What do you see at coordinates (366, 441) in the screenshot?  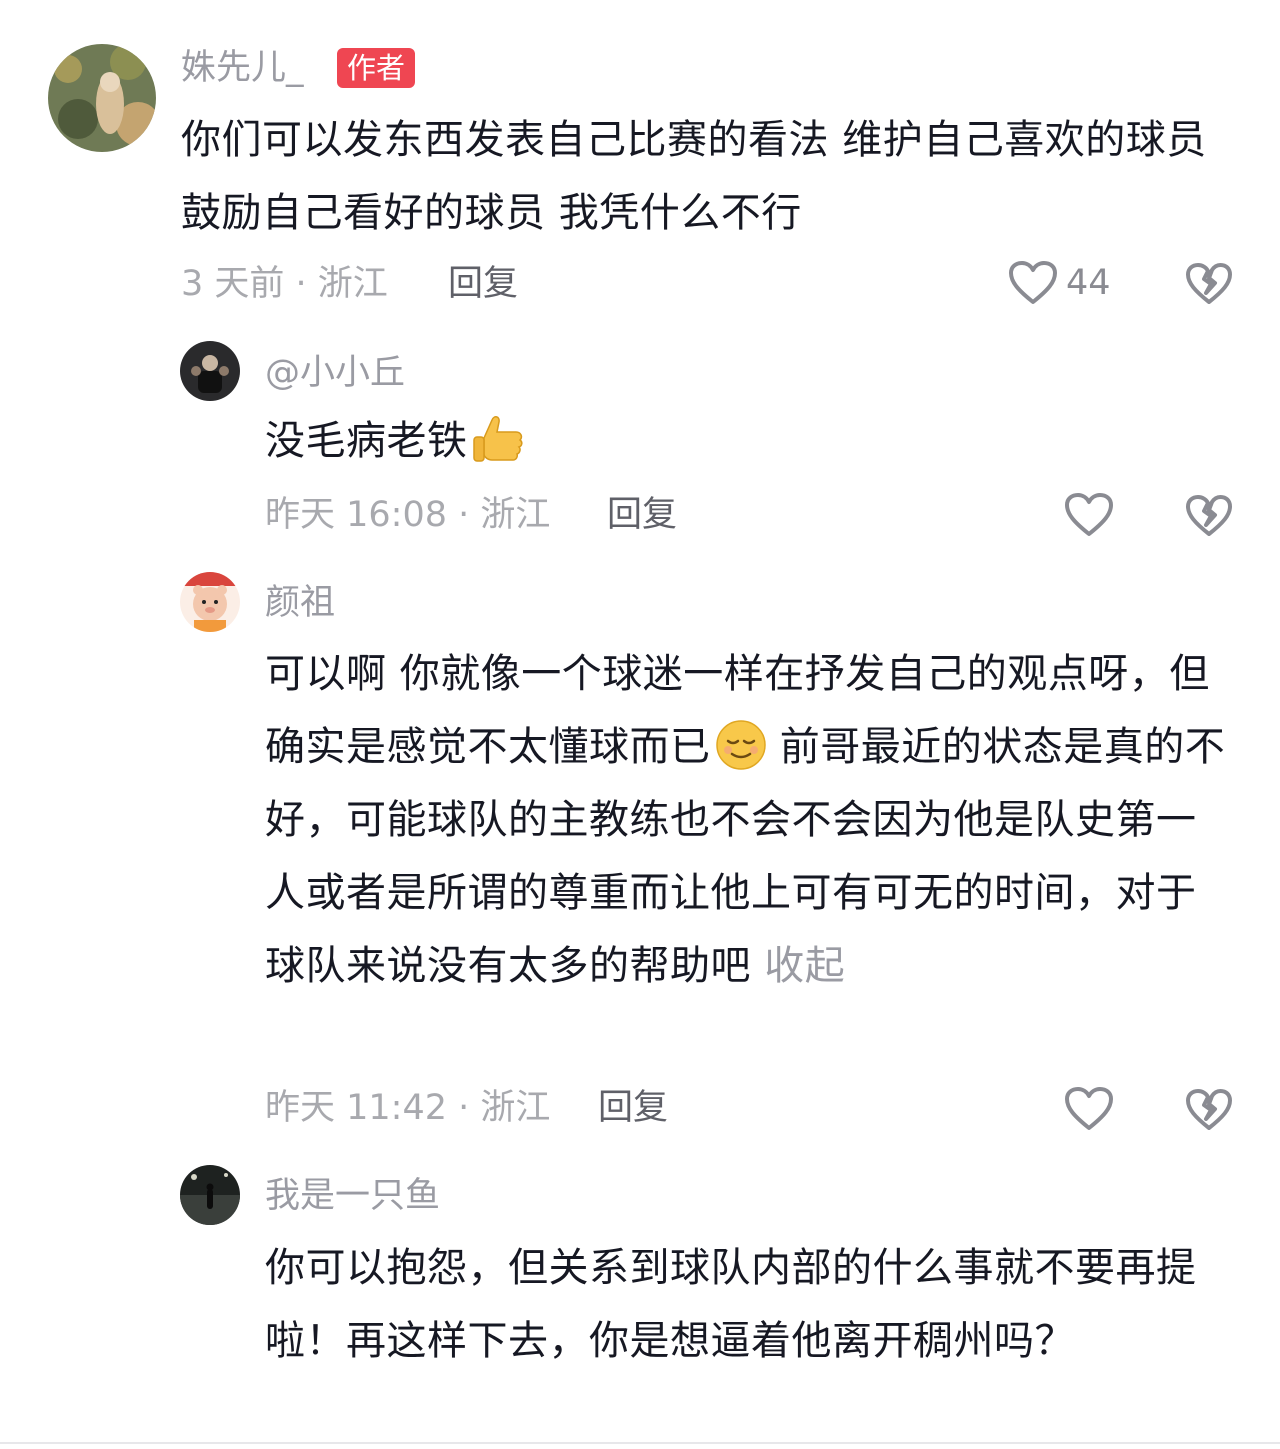 I see `reply-text-content: 没毛病老铁` at bounding box center [366, 441].